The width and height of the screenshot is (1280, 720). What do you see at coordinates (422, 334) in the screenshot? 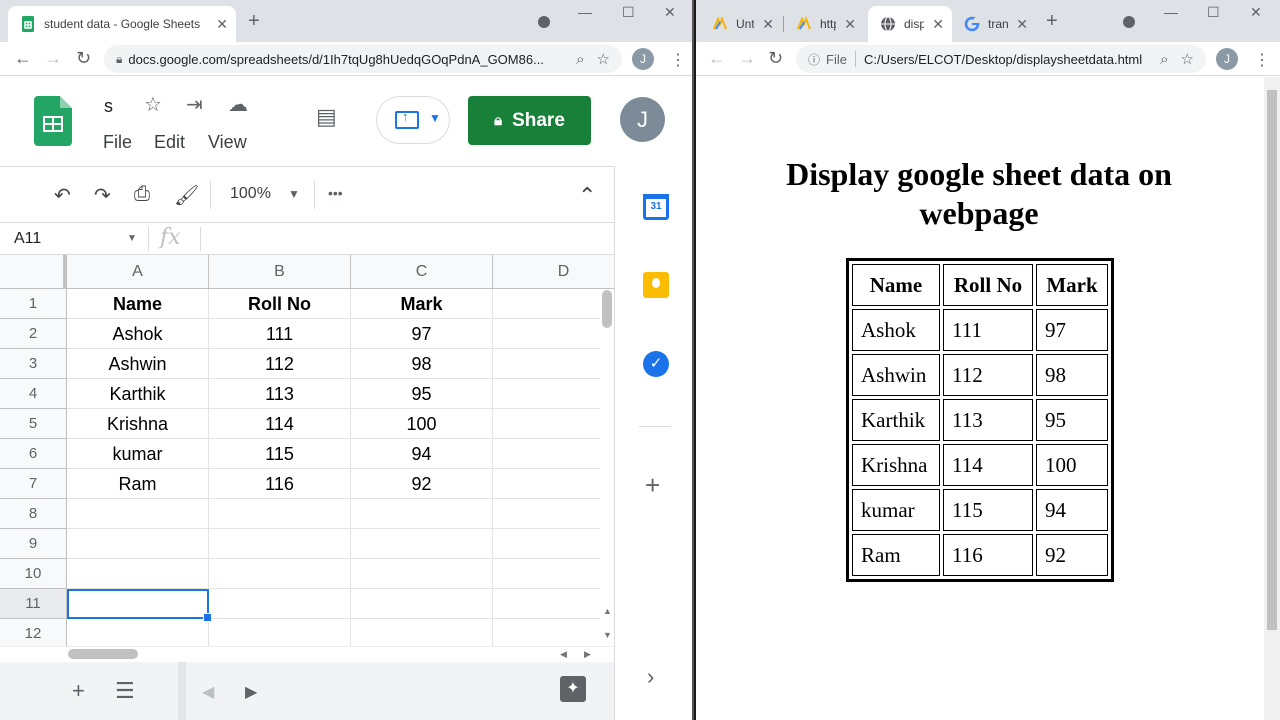
I see `grid-cell: 97` at bounding box center [422, 334].